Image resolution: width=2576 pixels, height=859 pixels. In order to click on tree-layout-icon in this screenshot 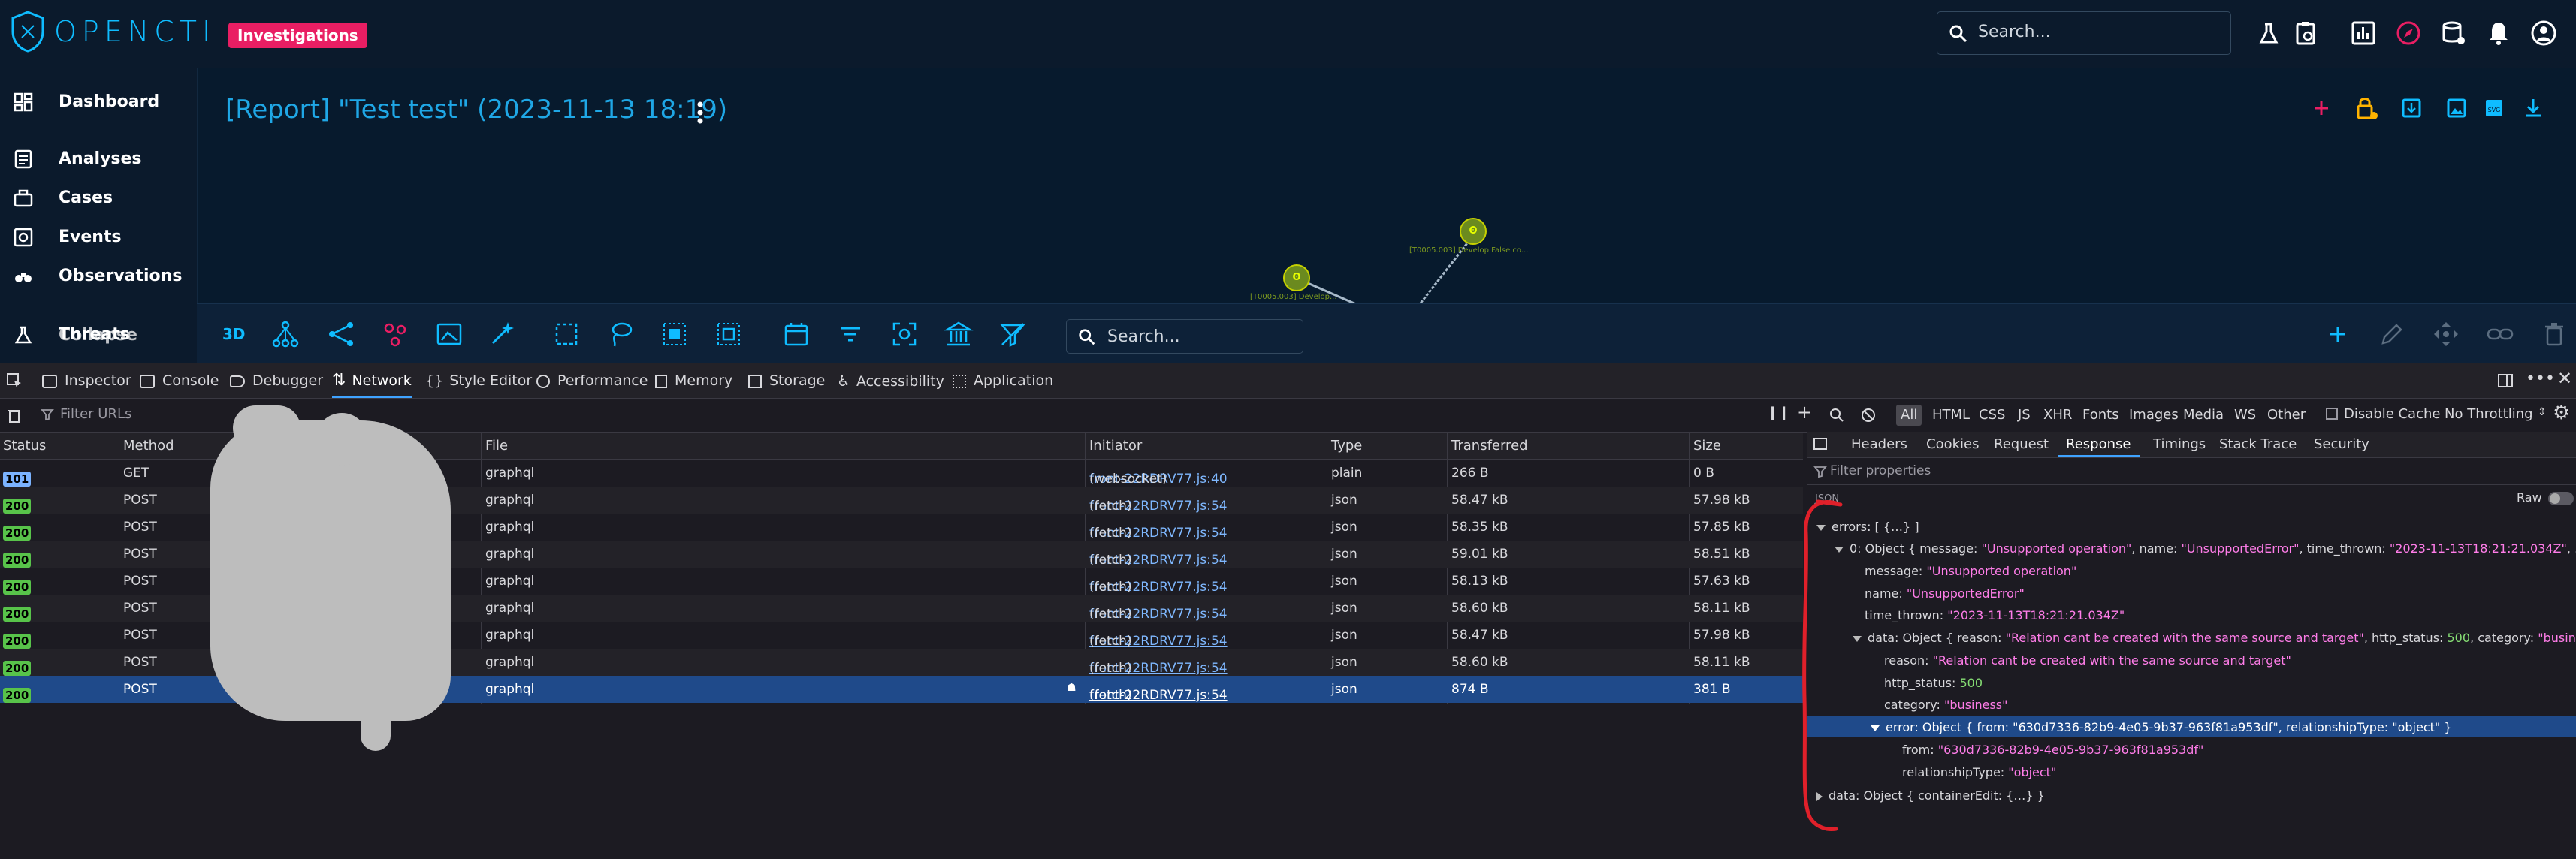, I will do `click(285, 334)`.